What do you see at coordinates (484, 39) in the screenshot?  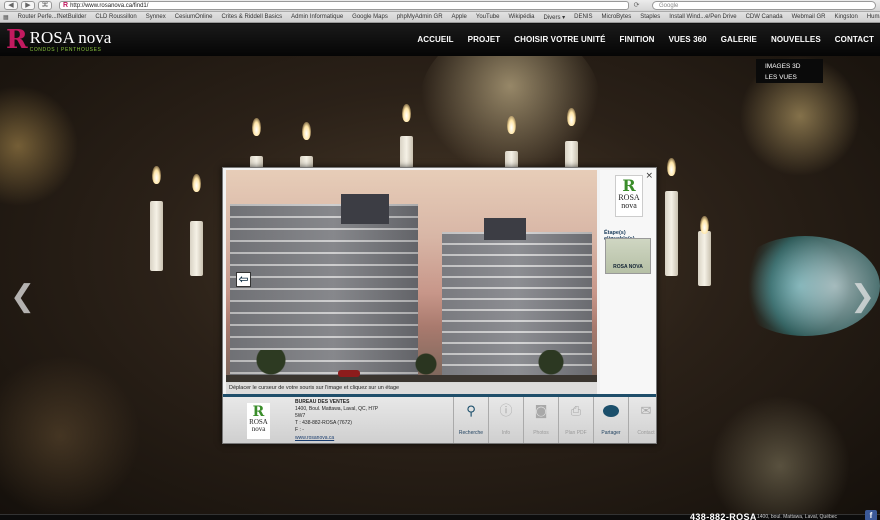 I see `nav-item-projet: PROJET` at bounding box center [484, 39].